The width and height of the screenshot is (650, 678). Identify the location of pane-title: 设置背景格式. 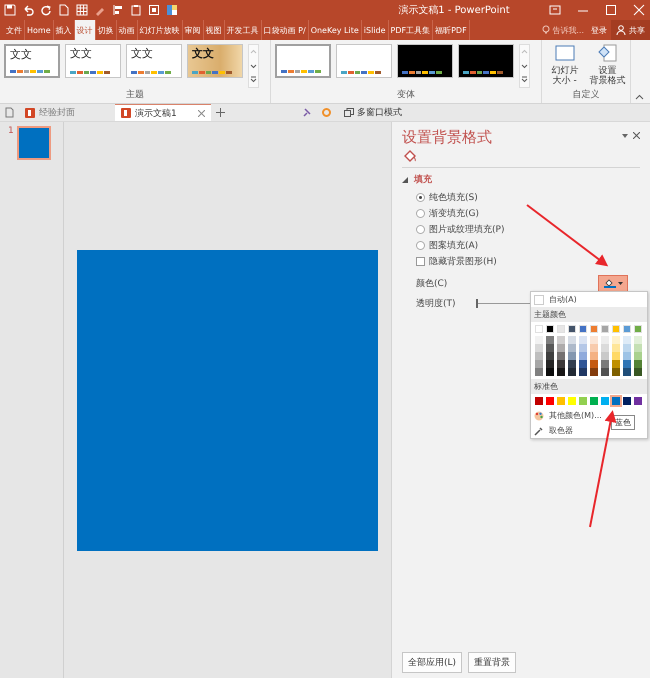
(447, 137).